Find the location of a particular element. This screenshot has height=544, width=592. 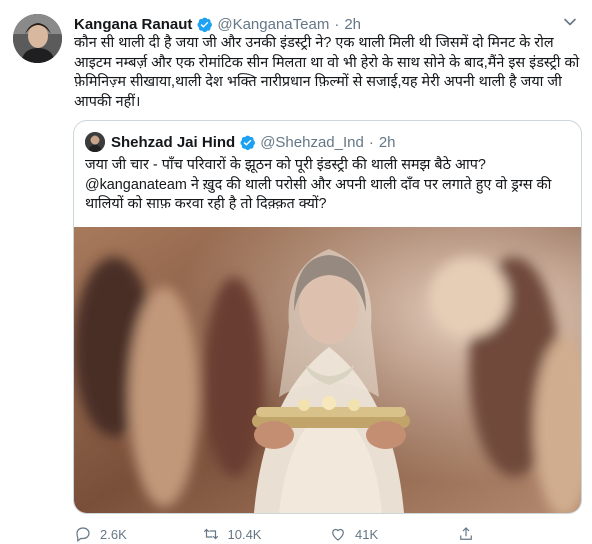

tweet-header: Kangana Ranaut @KanganaTeam · 2h is located at coordinates (217, 24).